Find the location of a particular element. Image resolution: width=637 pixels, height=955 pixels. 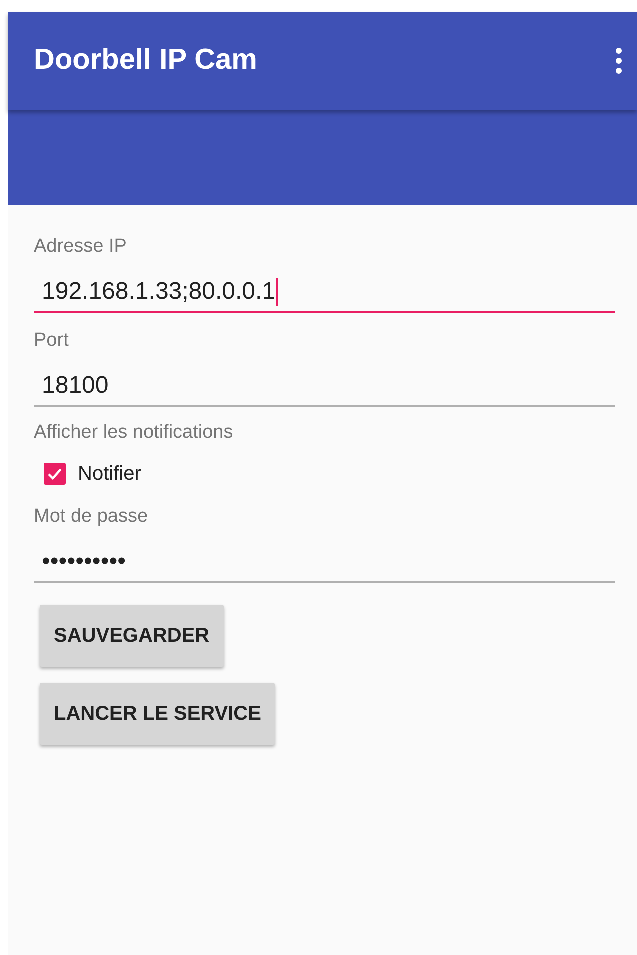

field-value: •••••••••• is located at coordinates (84, 562).